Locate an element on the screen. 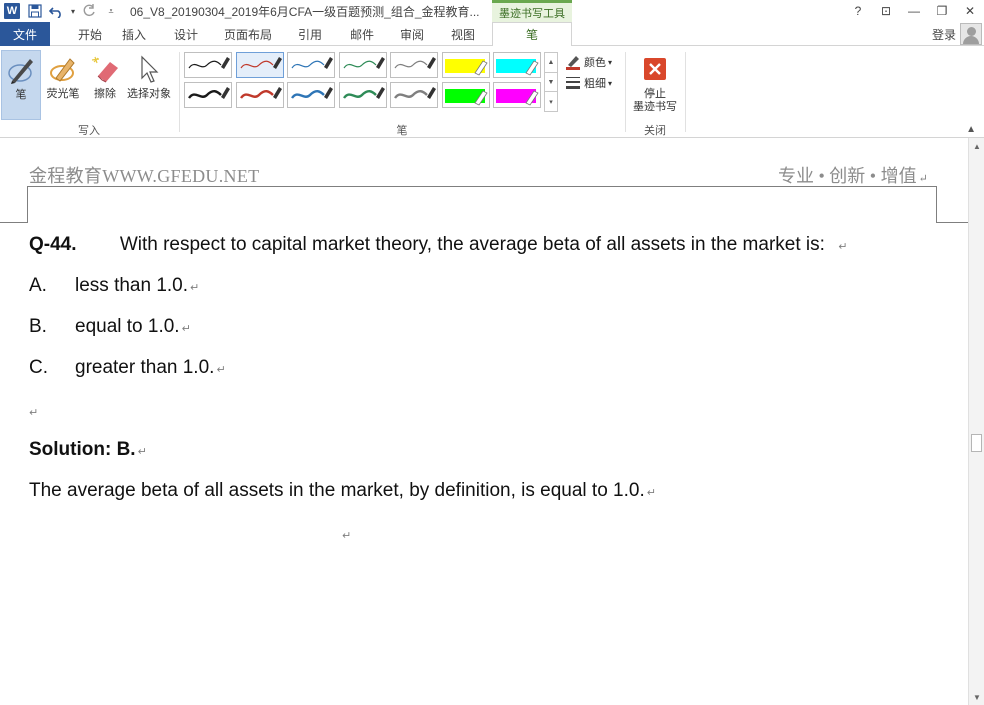  solution-line: Solution: B. ↵ is located at coordinates (88, 450).